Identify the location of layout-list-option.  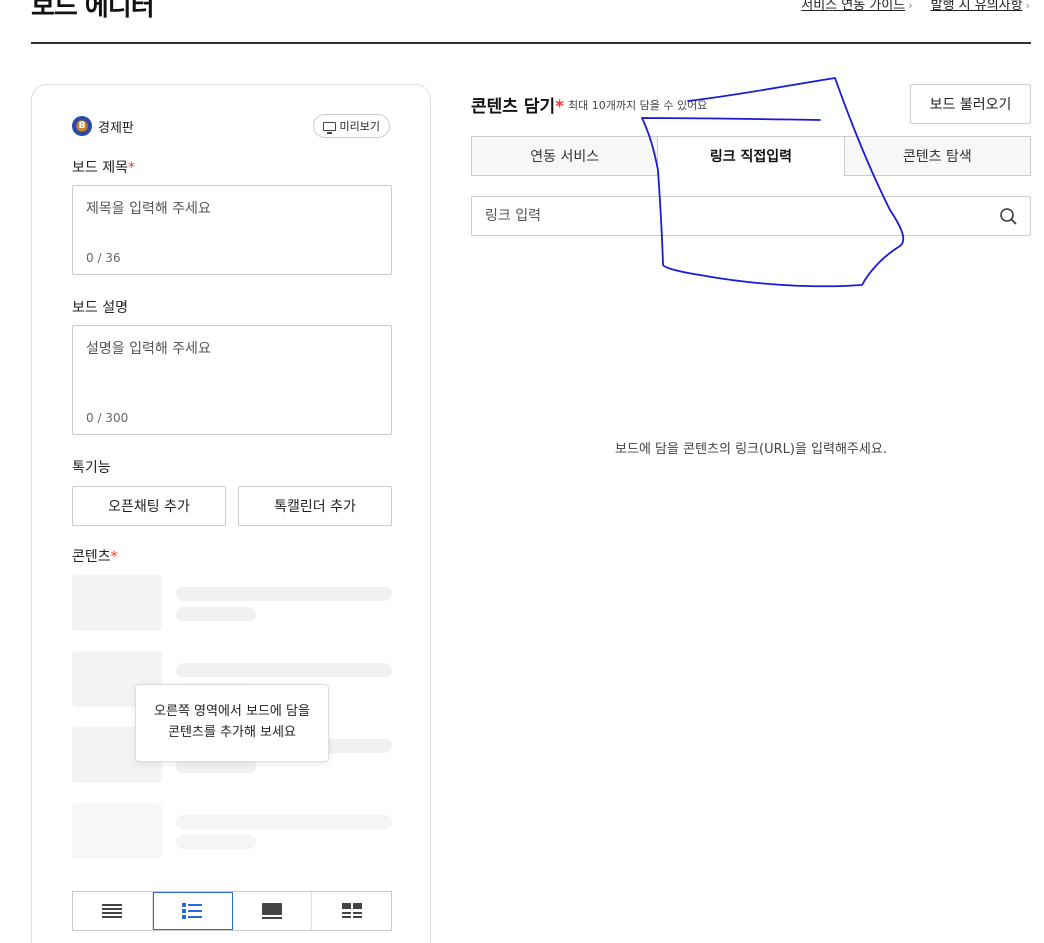
(113, 911).